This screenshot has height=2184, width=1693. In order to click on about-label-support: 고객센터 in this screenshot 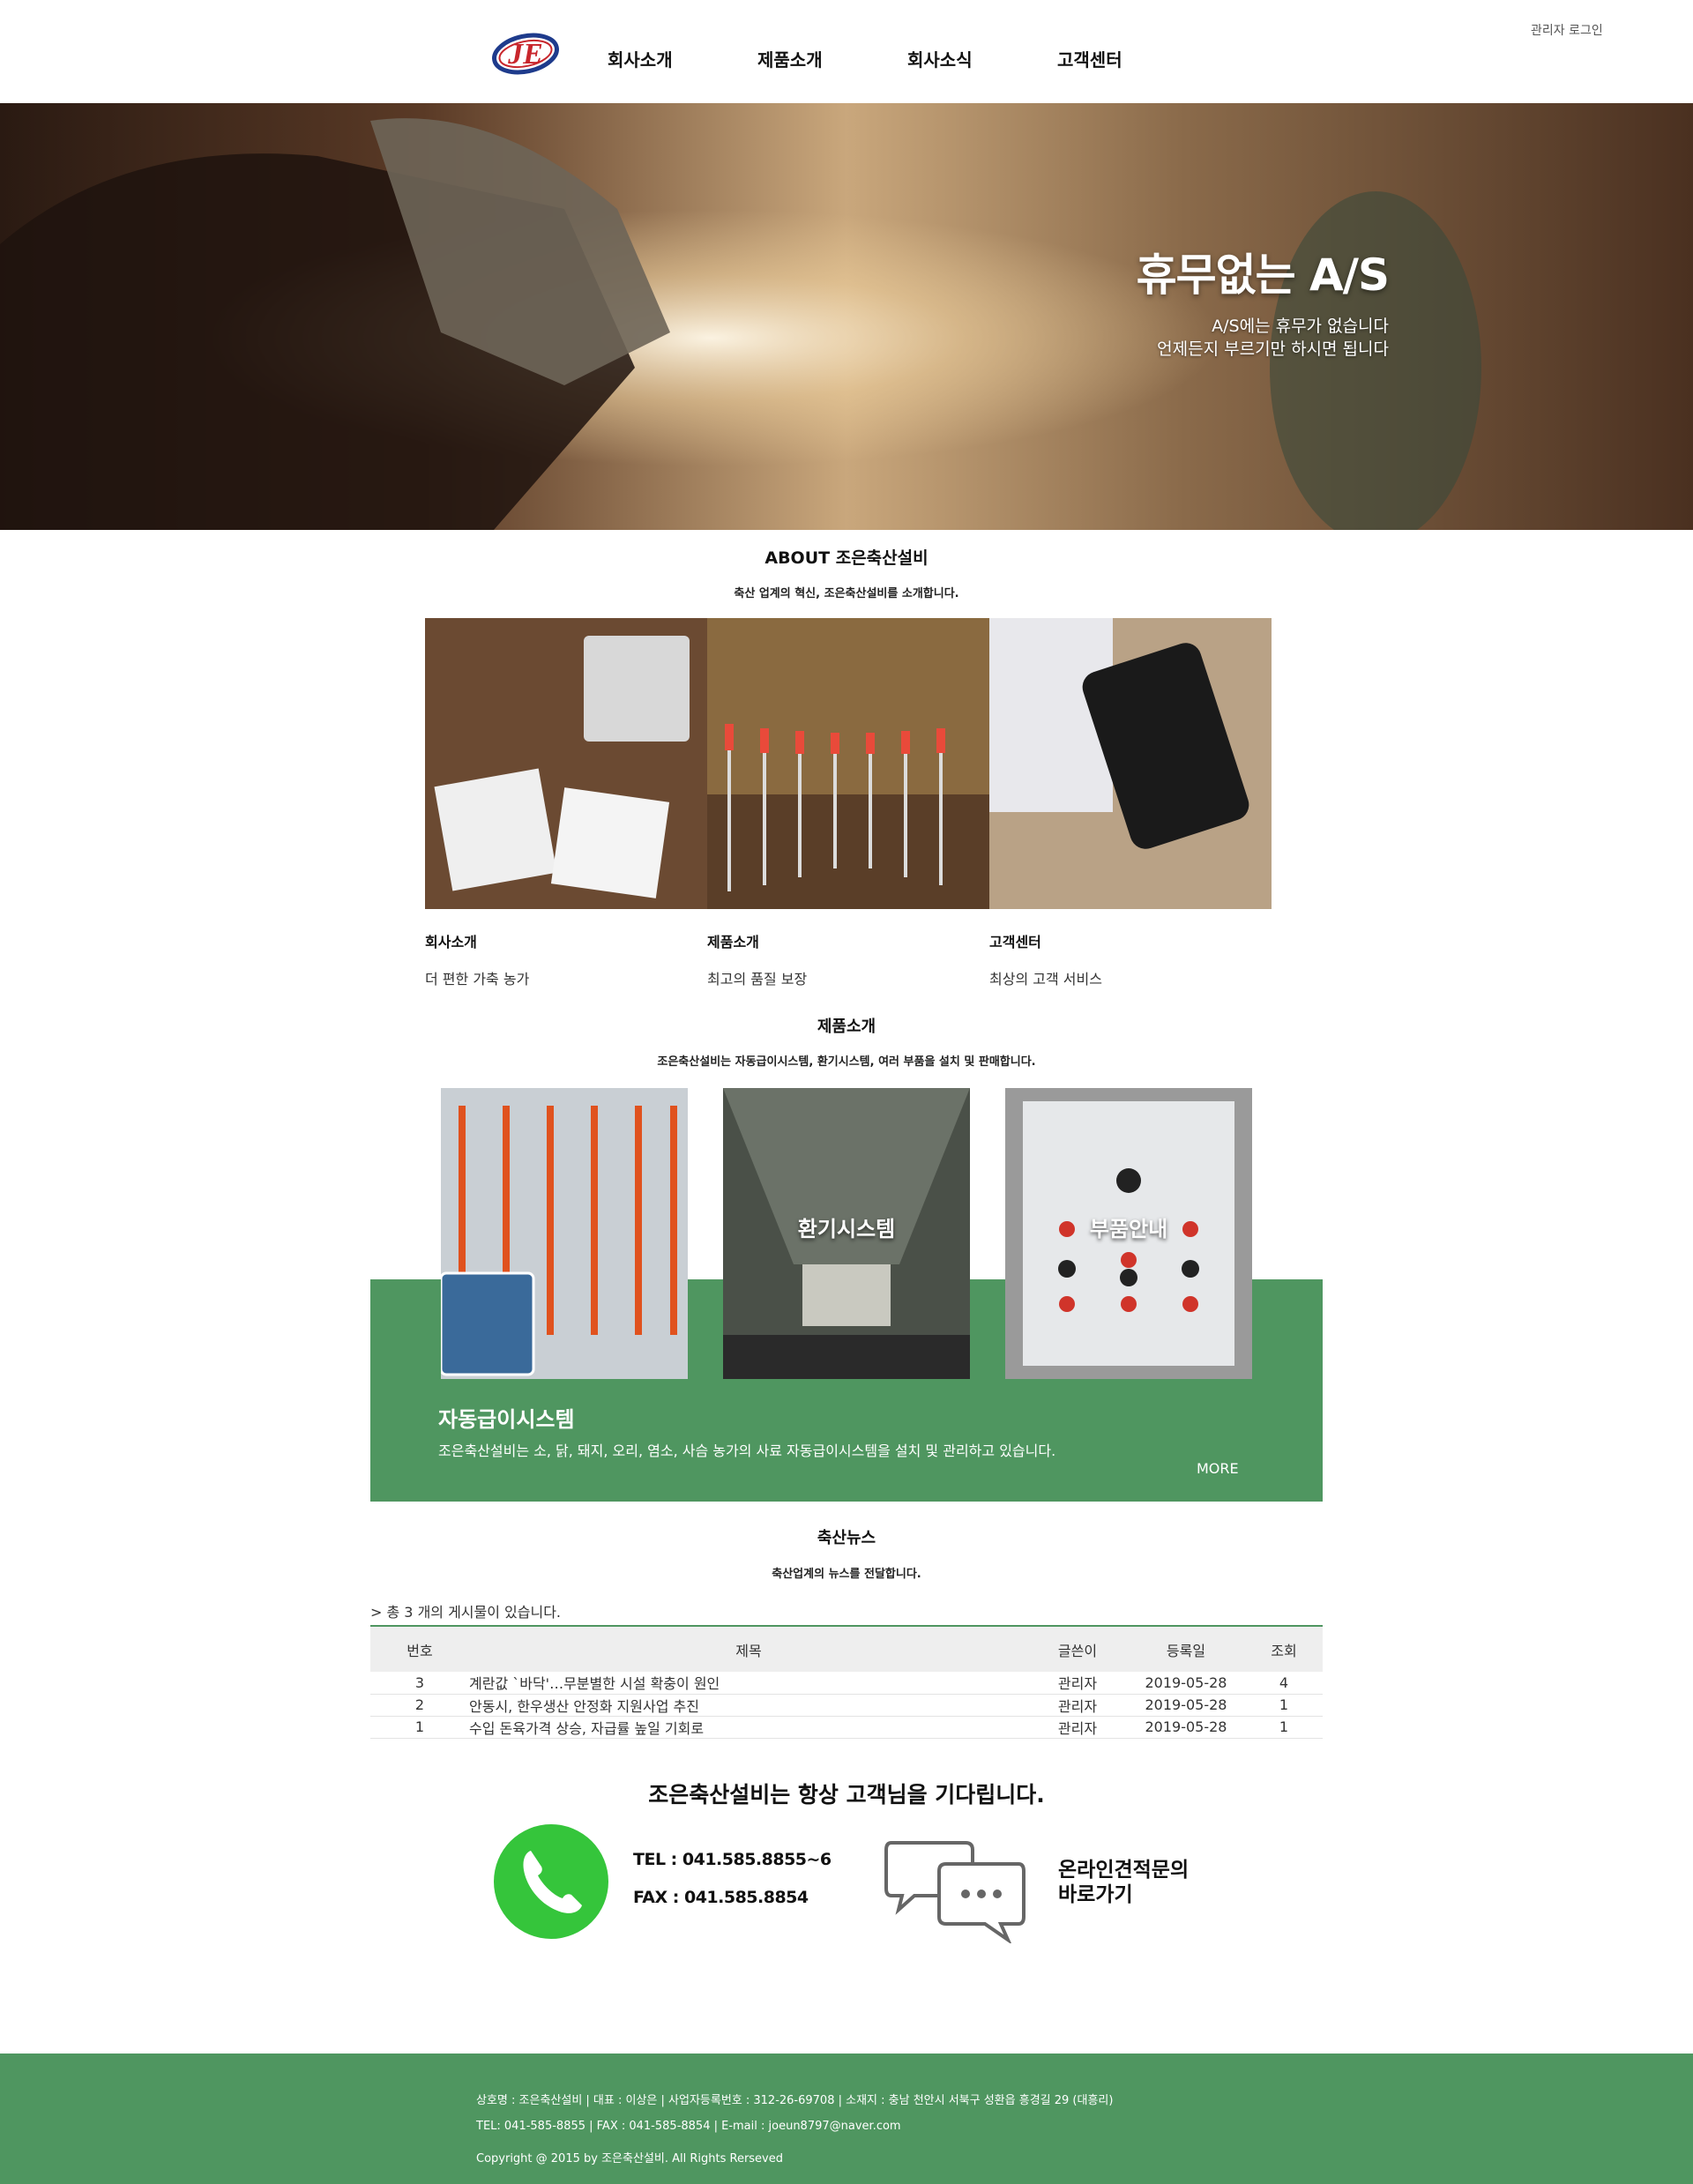, I will do `click(1015, 942)`.